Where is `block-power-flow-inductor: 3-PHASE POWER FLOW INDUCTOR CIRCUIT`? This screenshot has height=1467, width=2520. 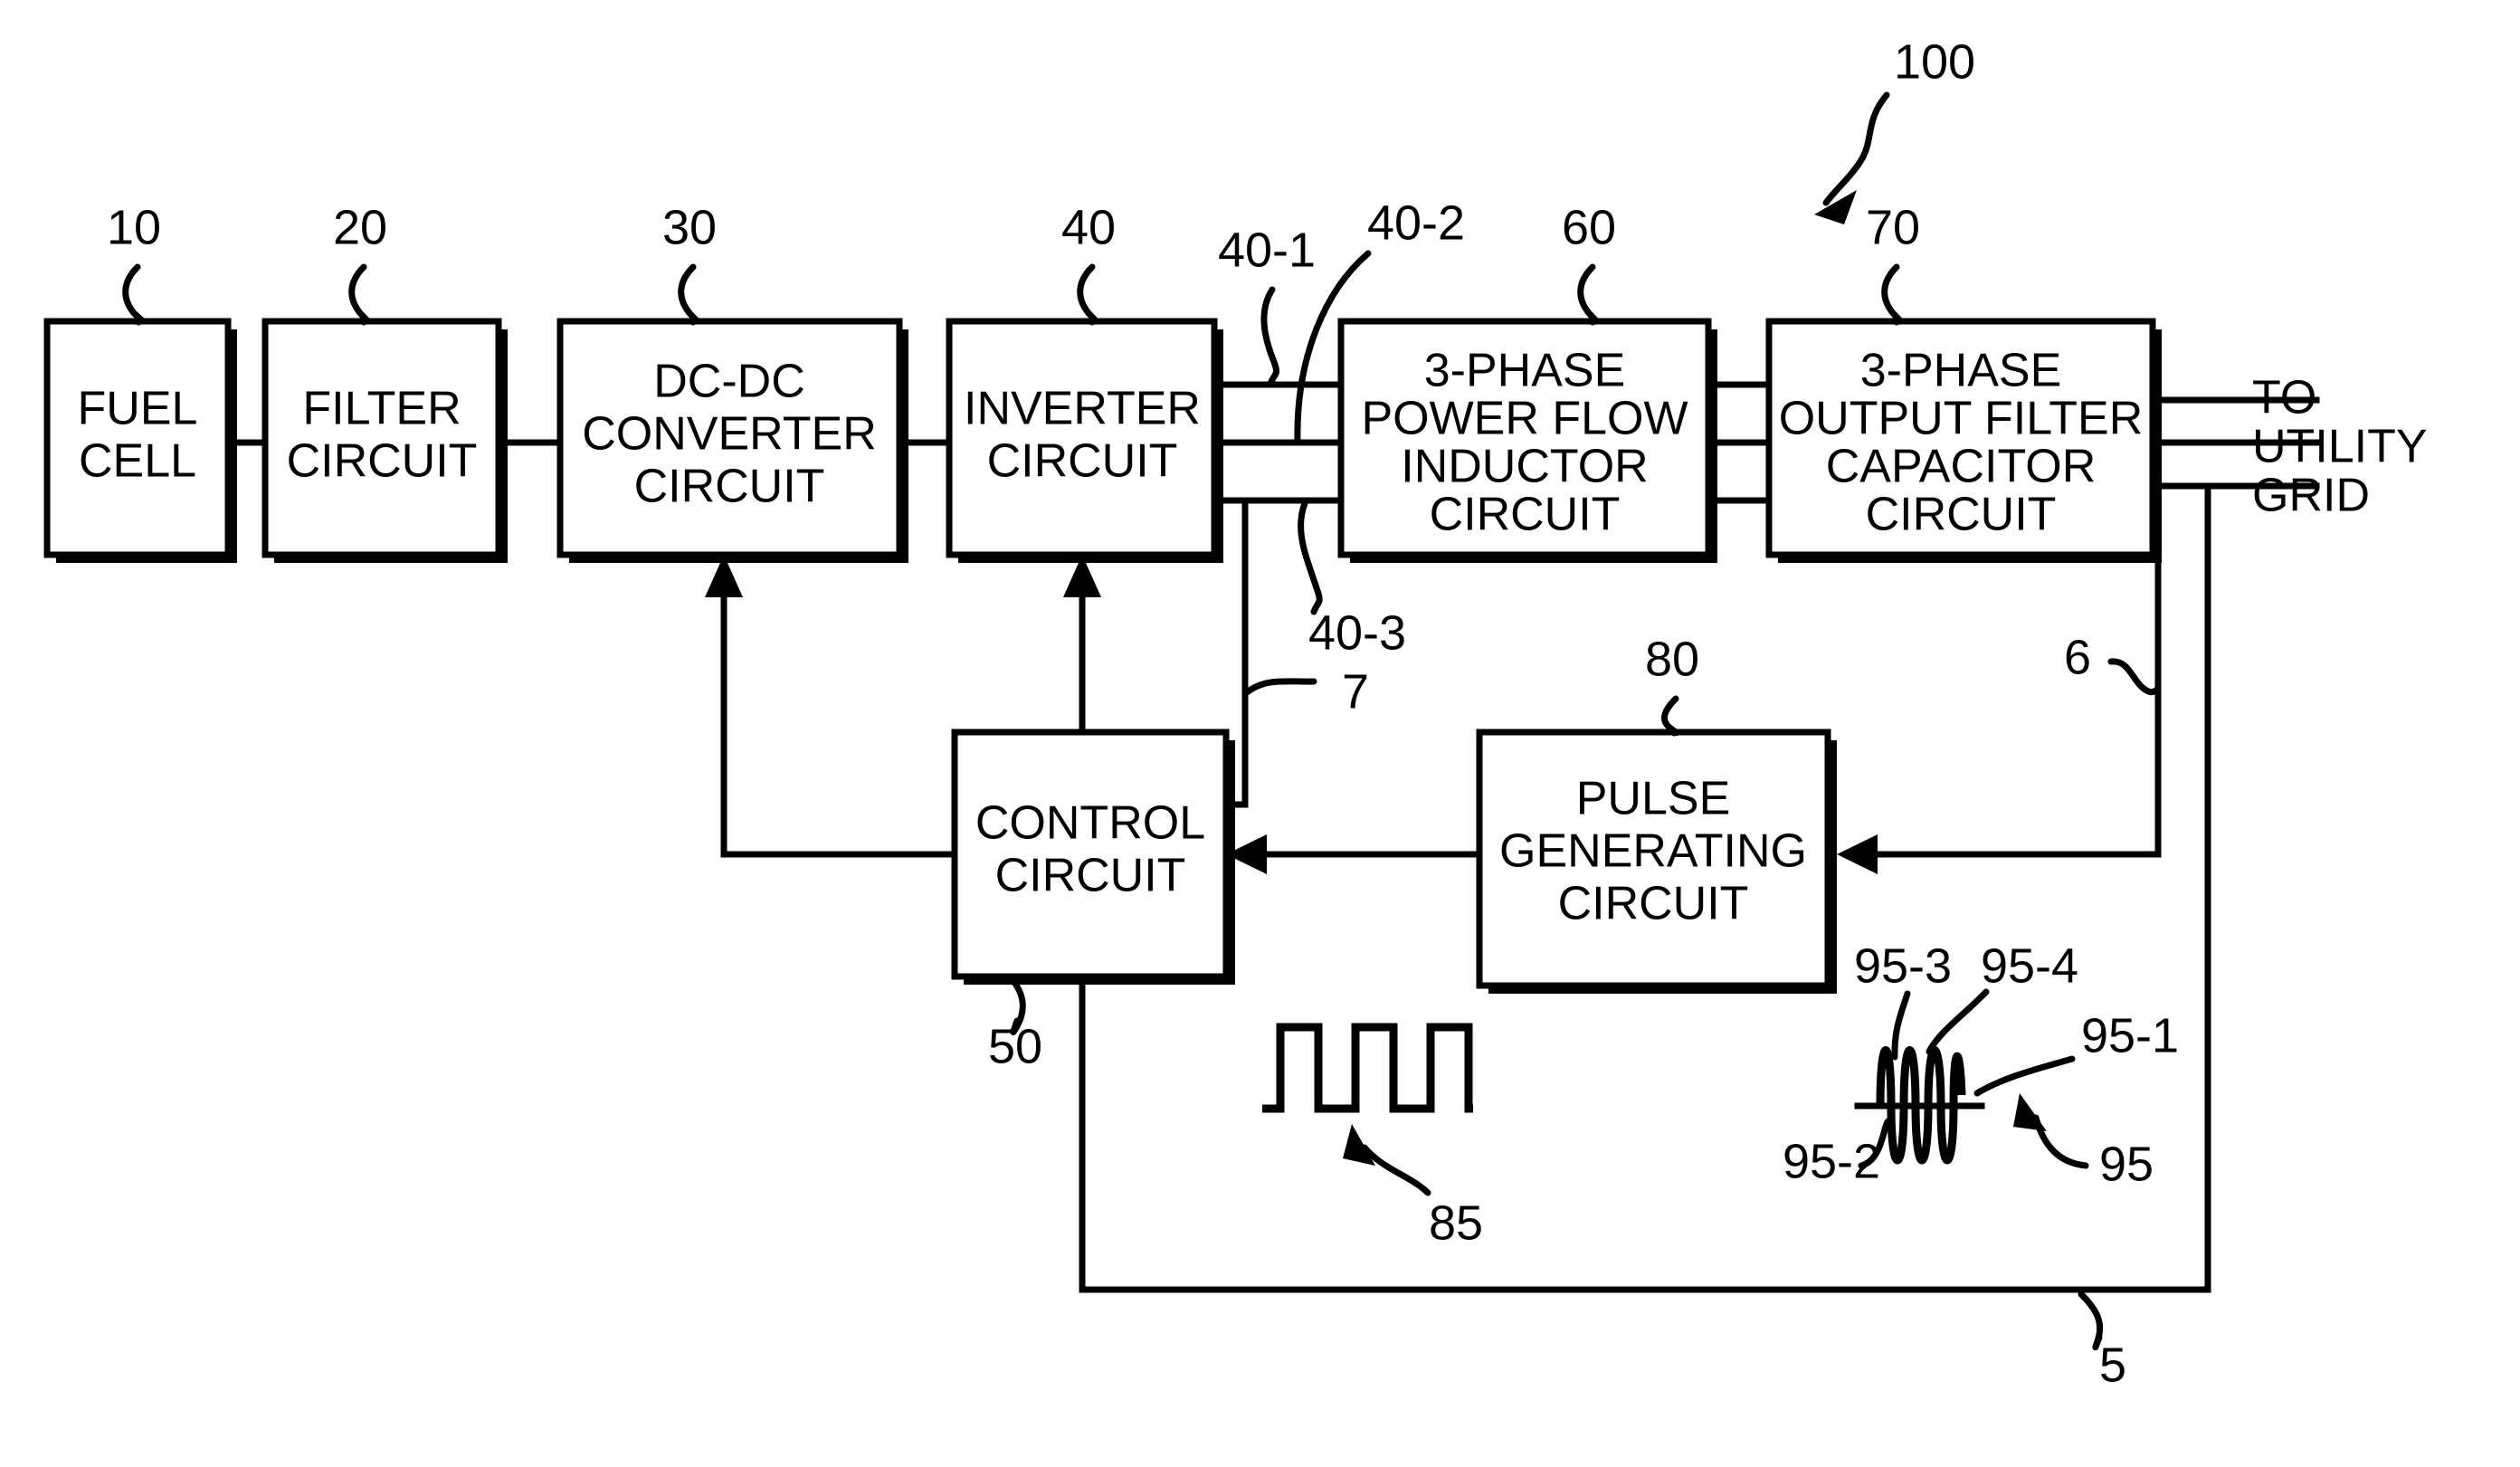
block-power-flow-inductor: 3-PHASE POWER FLOW INDUCTOR CIRCUIT is located at coordinates (1527, 440).